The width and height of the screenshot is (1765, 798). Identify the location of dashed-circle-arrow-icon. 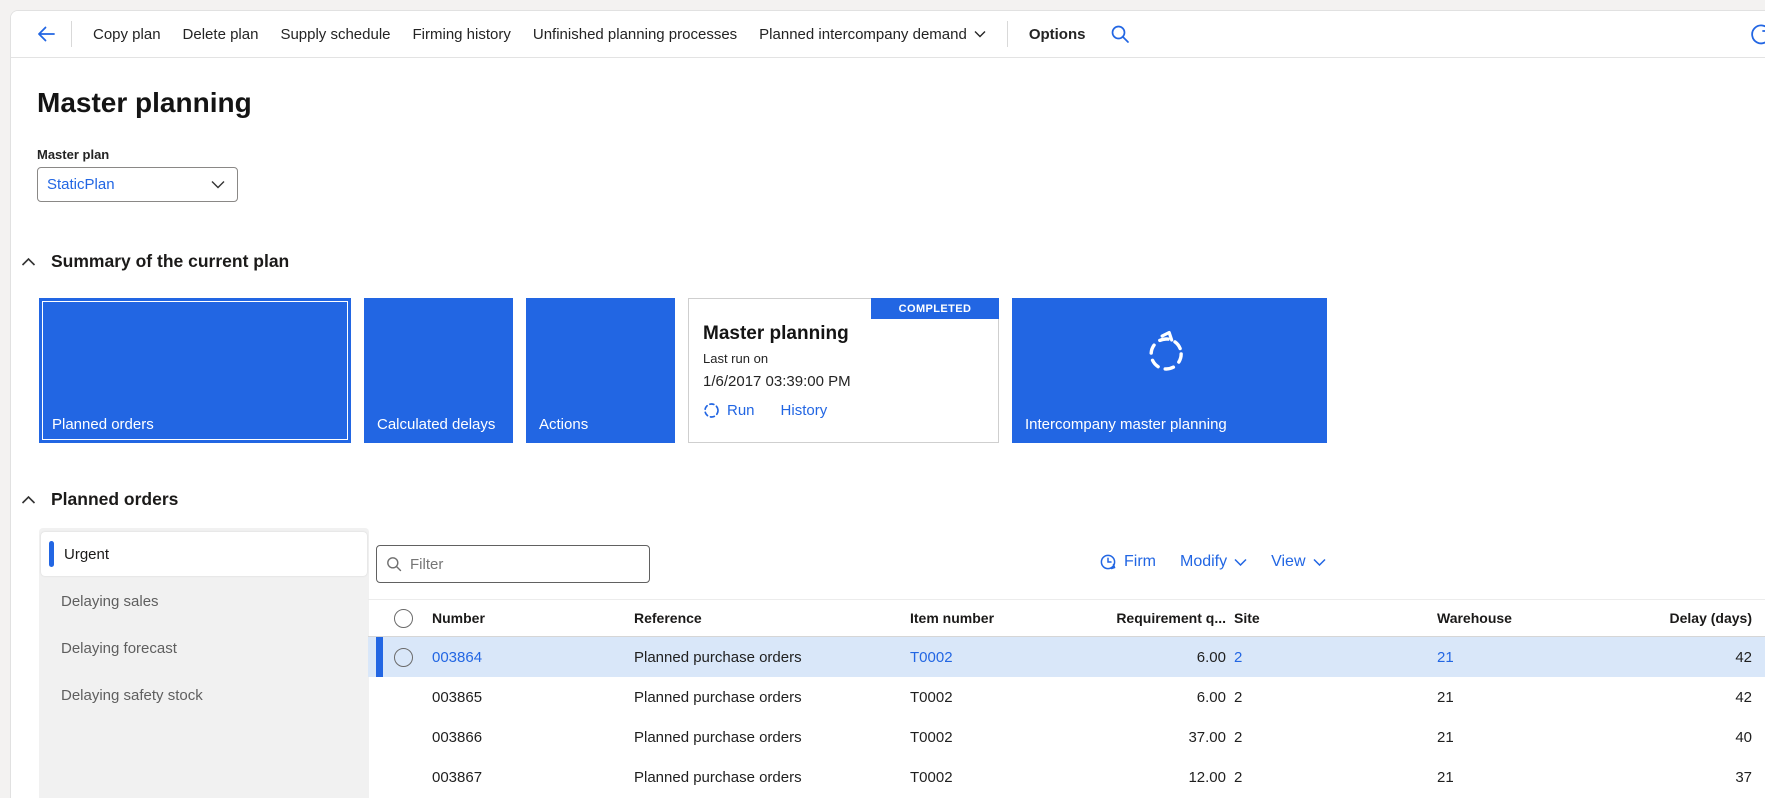
(1166, 354).